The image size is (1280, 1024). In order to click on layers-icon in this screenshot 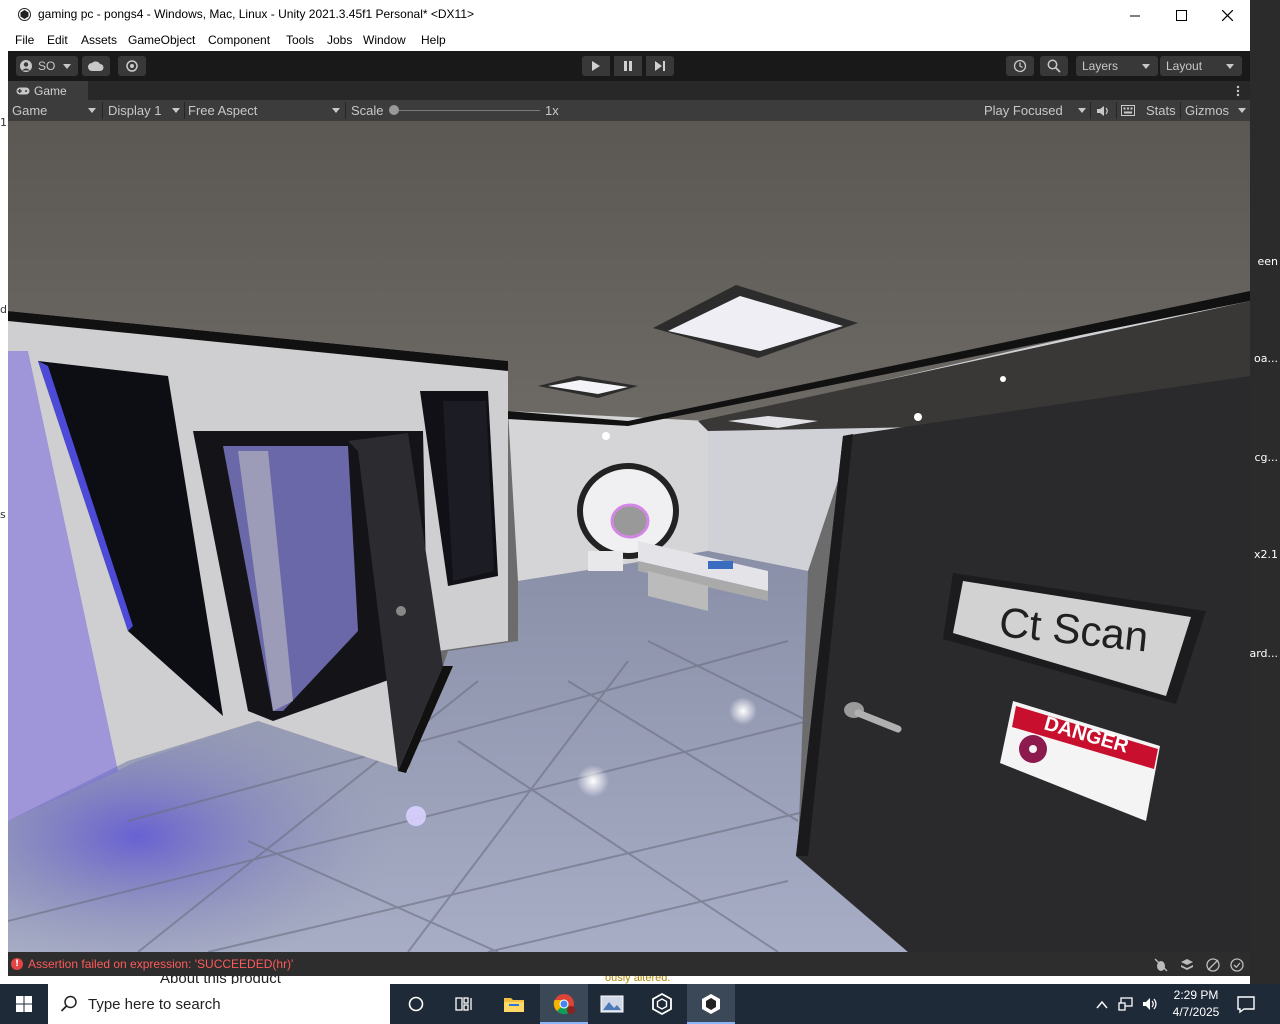, I will do `click(1187, 964)`.